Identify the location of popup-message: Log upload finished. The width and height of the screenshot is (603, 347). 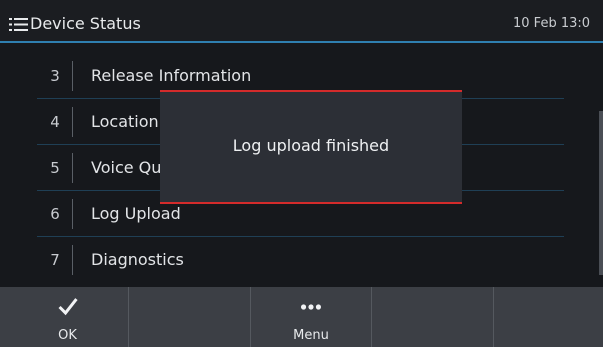
(311, 145).